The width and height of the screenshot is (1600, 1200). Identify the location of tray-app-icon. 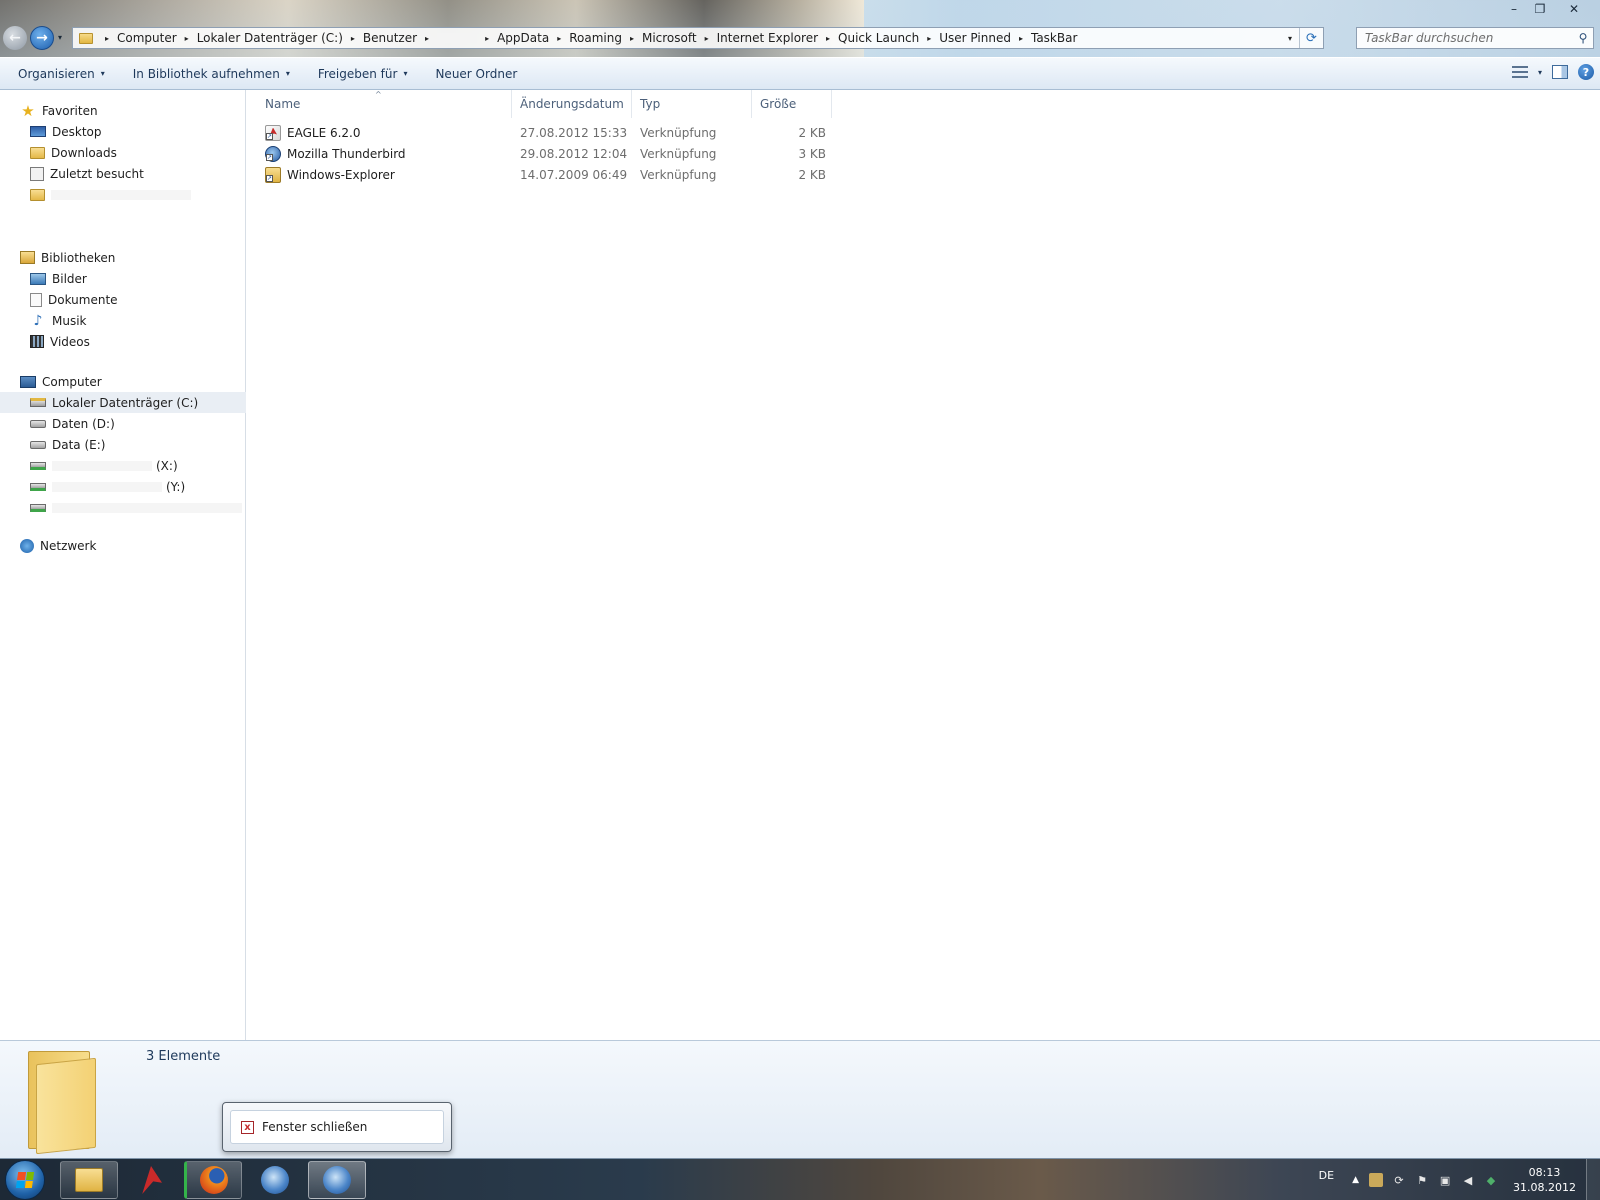
(1376, 1180).